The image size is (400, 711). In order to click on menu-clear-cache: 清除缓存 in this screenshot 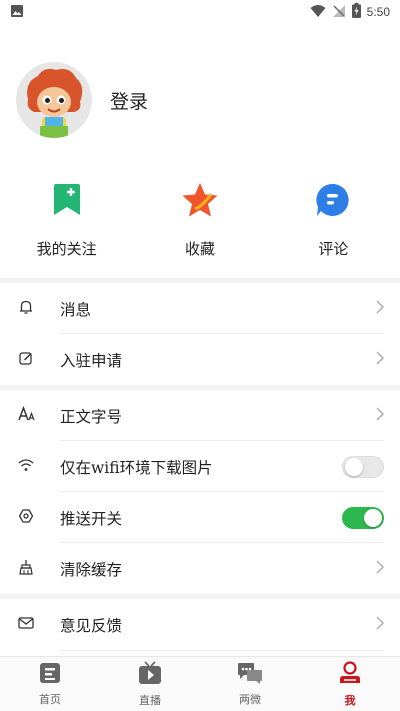, I will do `click(200, 568)`.